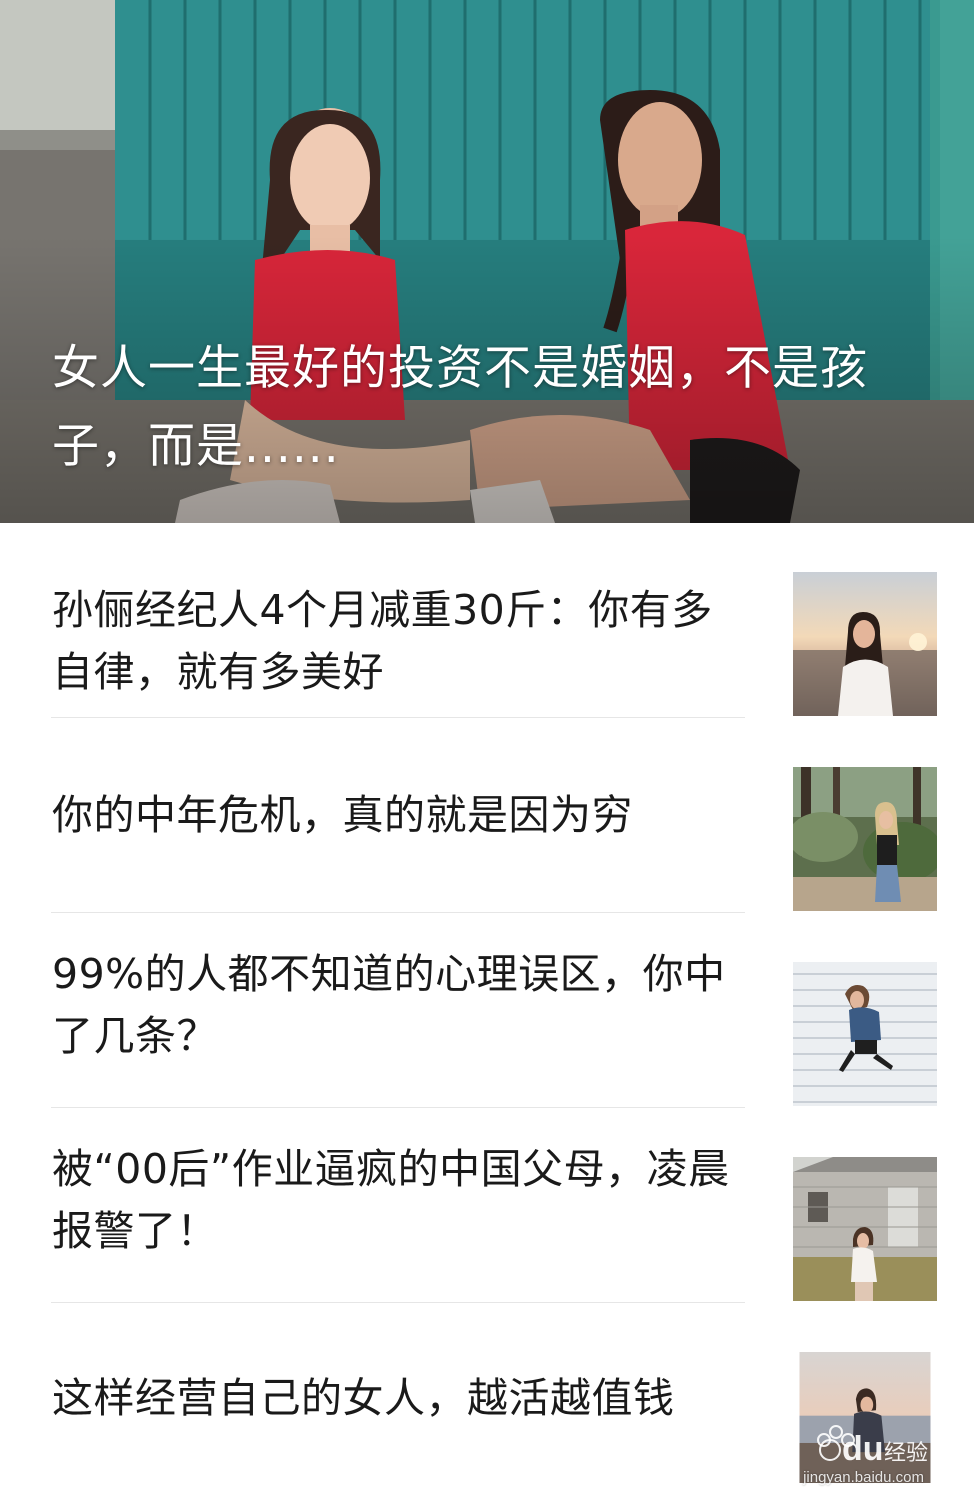 This screenshot has width=974, height=1508. Describe the element at coordinates (865, 1034) in the screenshot. I see `woman-jumping-photo-icon` at that location.